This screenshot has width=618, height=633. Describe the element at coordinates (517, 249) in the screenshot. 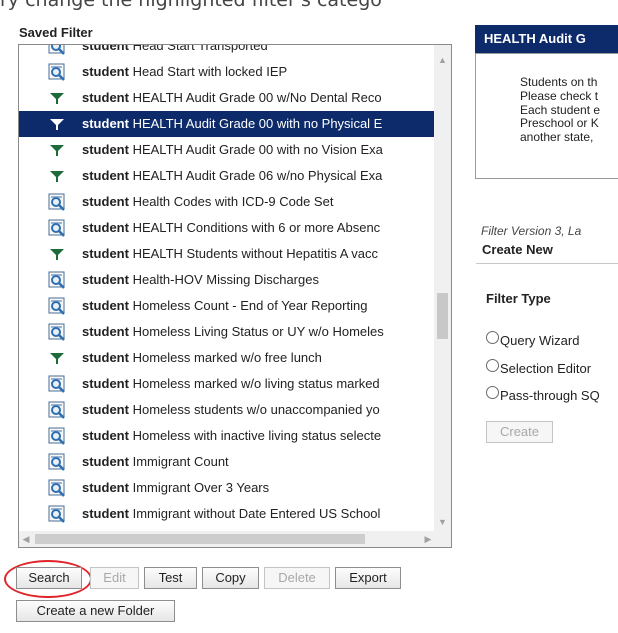

I see `create-new-heading: Create New` at that location.